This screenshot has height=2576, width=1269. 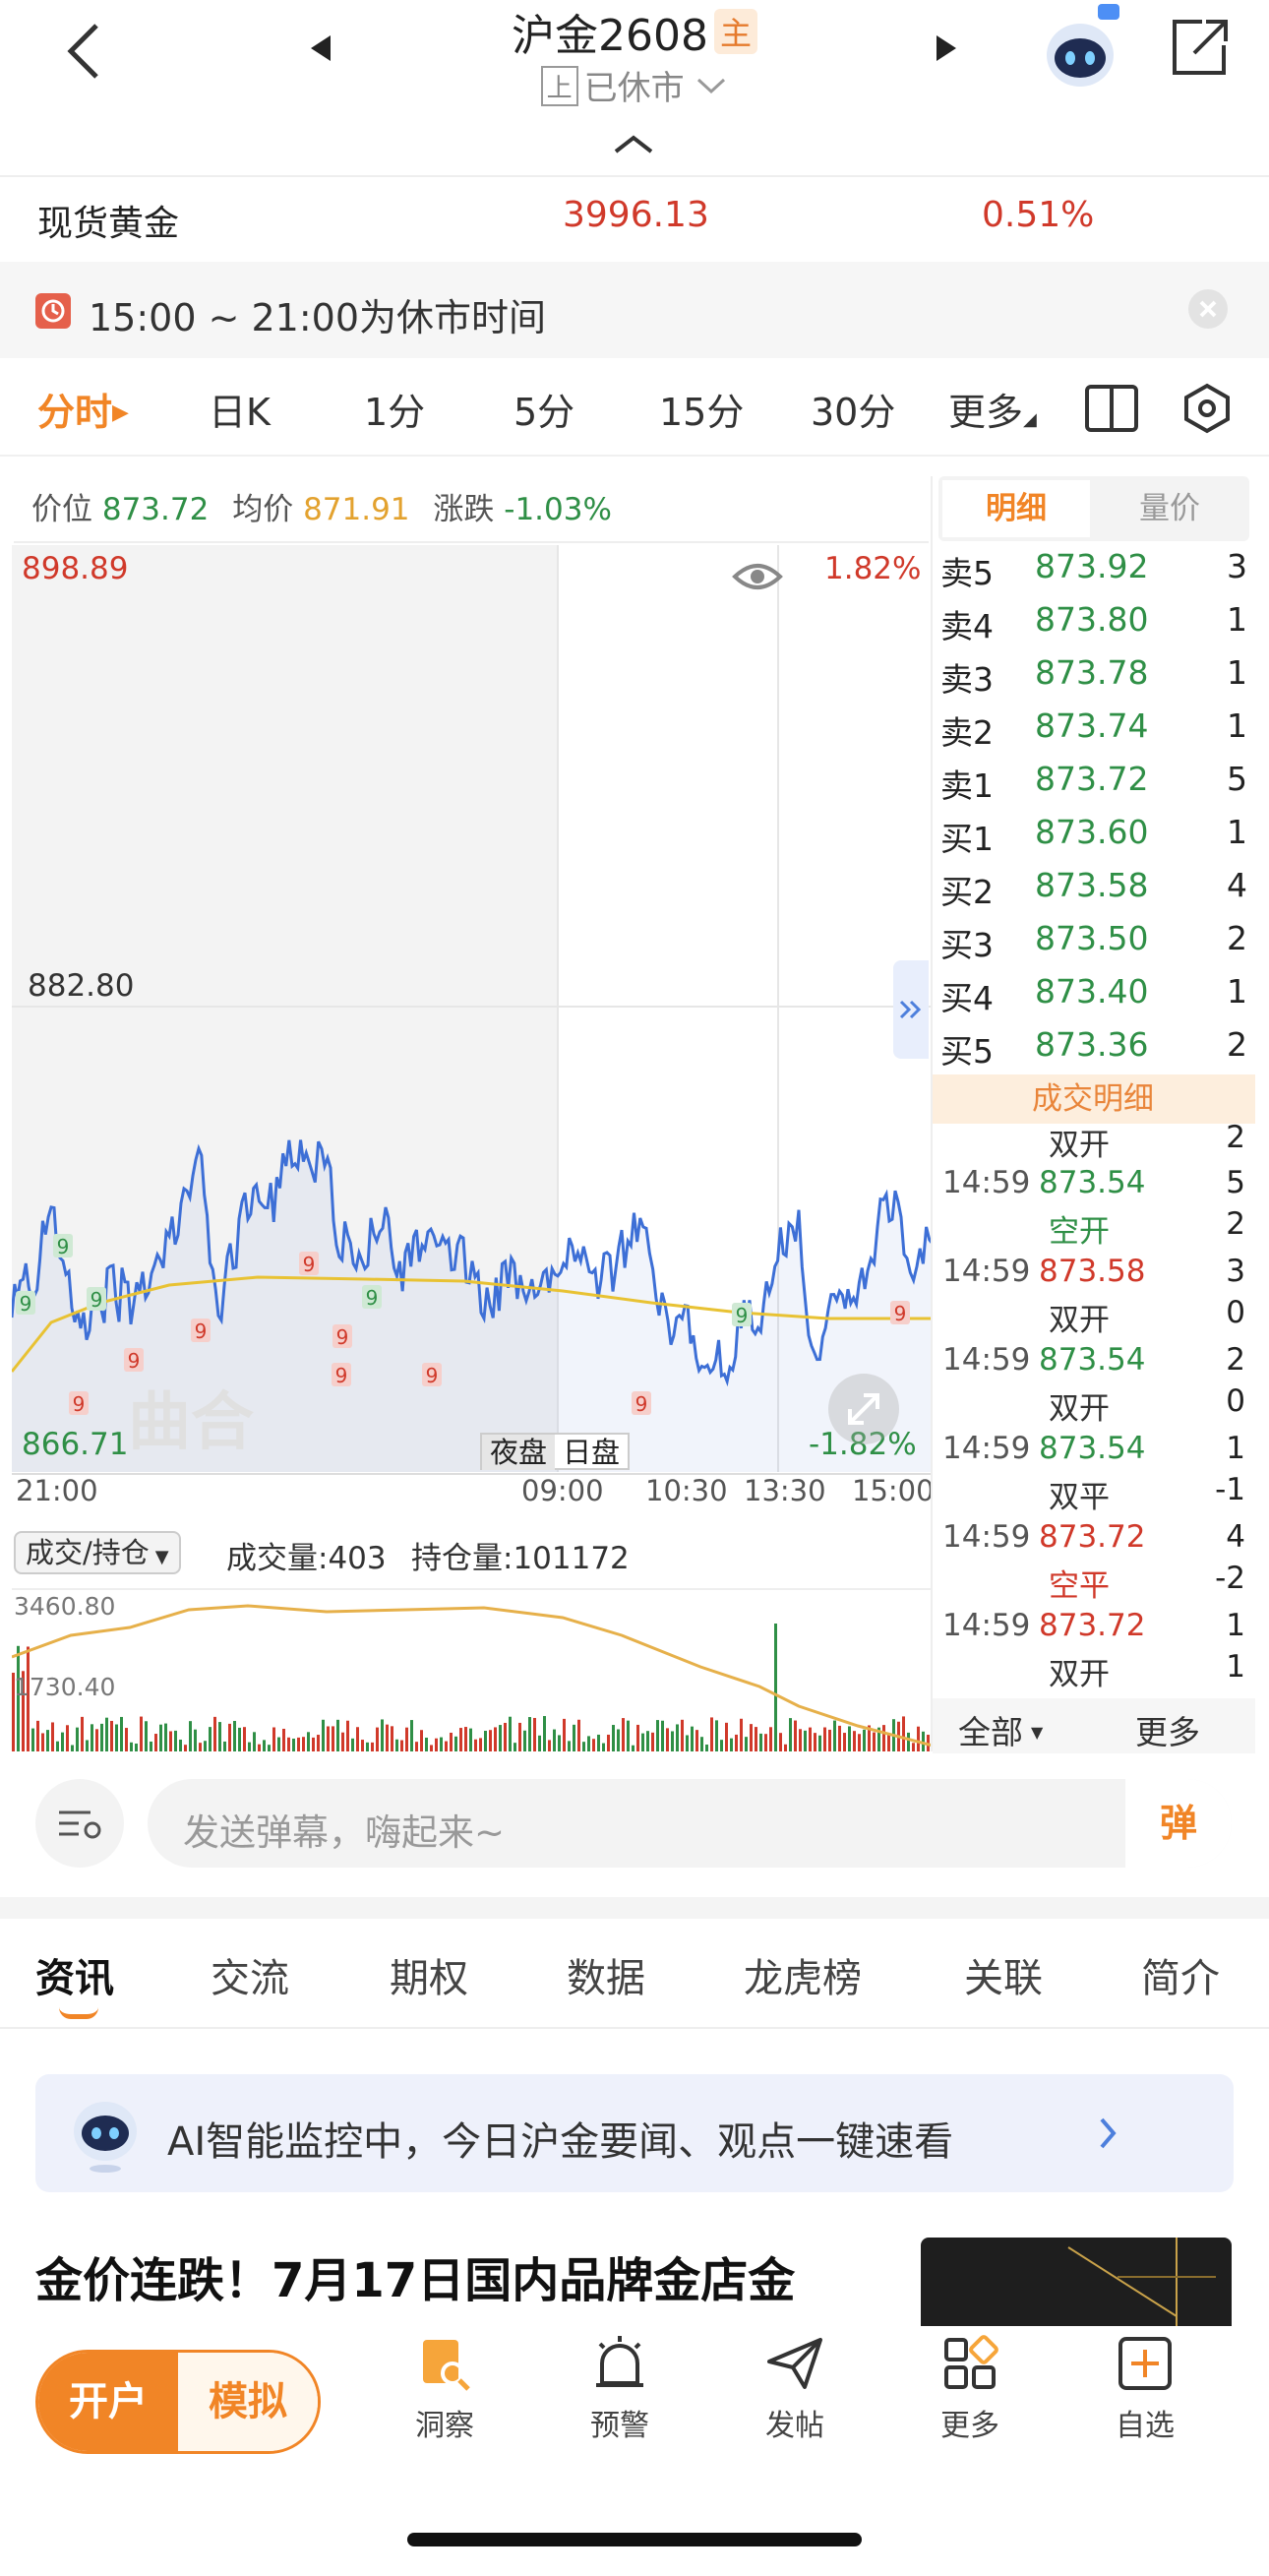 I want to click on filter-all-button: 全部 ▼, so click(x=1000, y=1729).